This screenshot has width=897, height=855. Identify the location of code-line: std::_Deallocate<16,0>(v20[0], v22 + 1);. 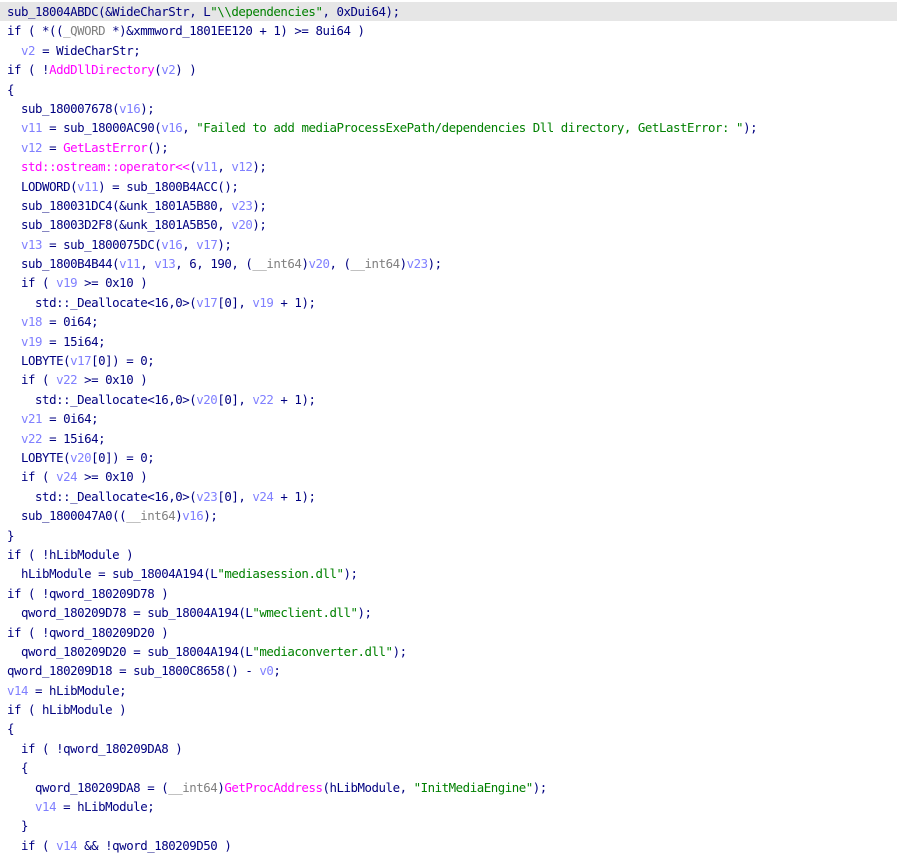
(448, 399).